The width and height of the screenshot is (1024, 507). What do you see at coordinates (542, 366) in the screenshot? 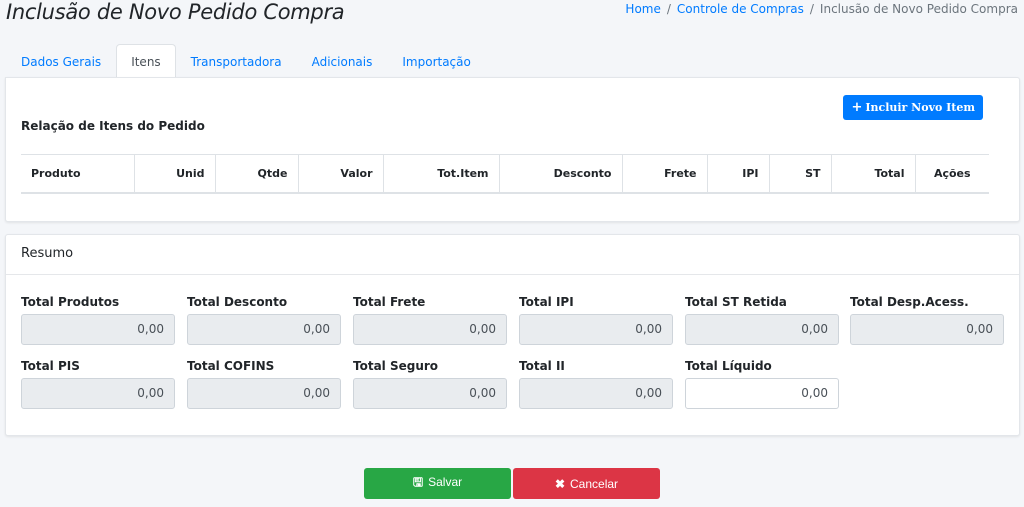
I see `field-label: Total II` at bounding box center [542, 366].